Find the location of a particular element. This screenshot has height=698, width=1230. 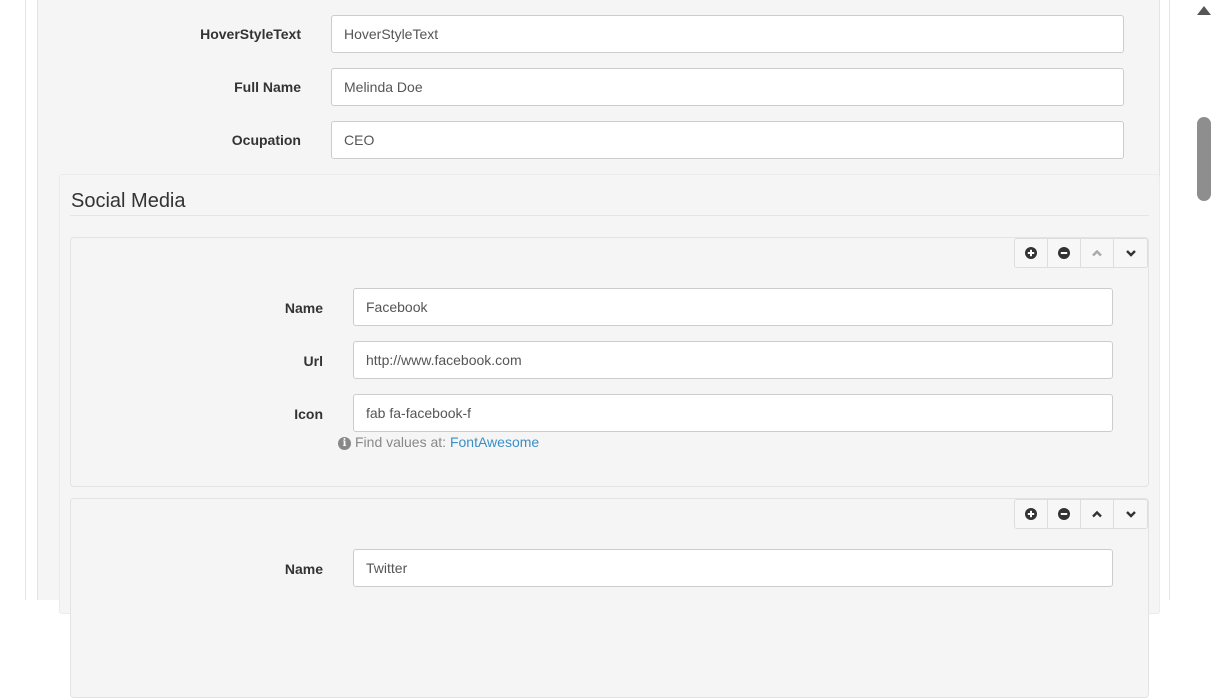

help-prefix: Find values at: is located at coordinates (401, 442).